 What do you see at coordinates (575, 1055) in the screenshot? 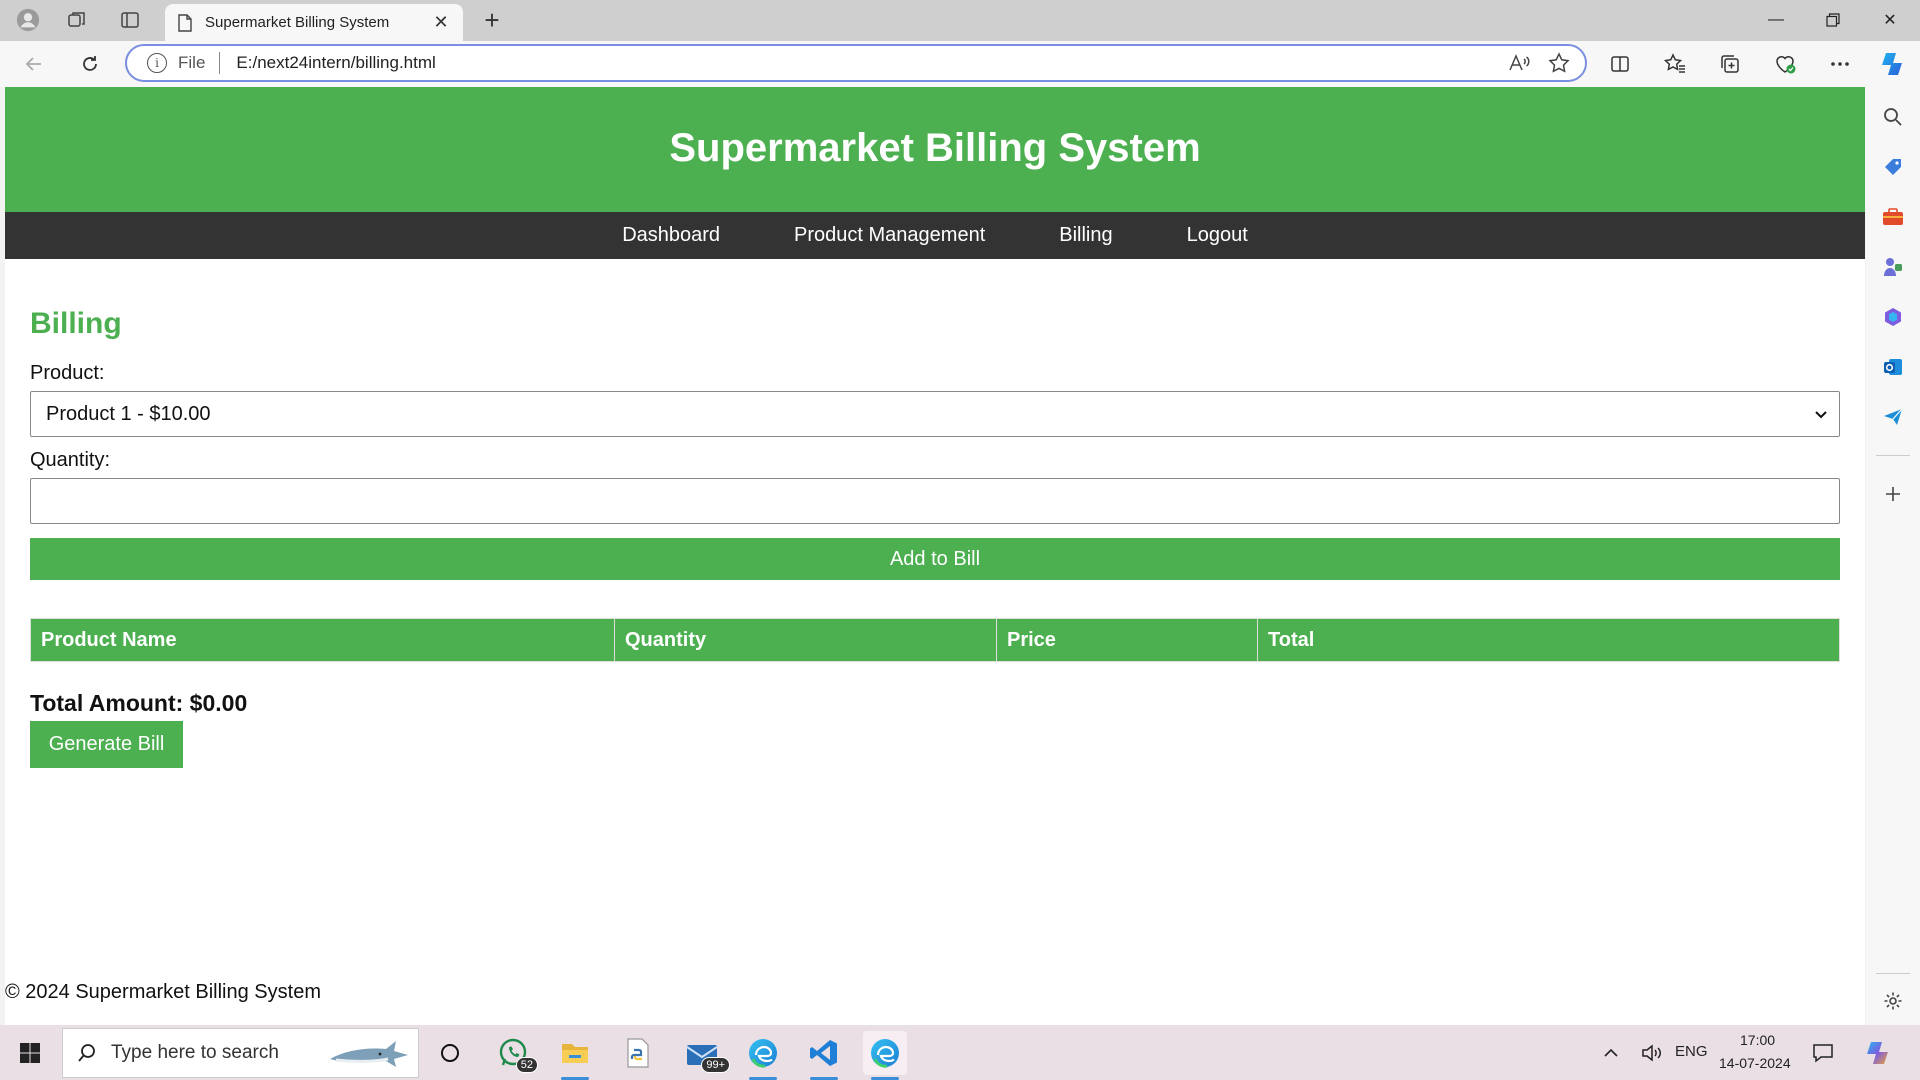
I see `file-explorer-taskbar-icon` at bounding box center [575, 1055].